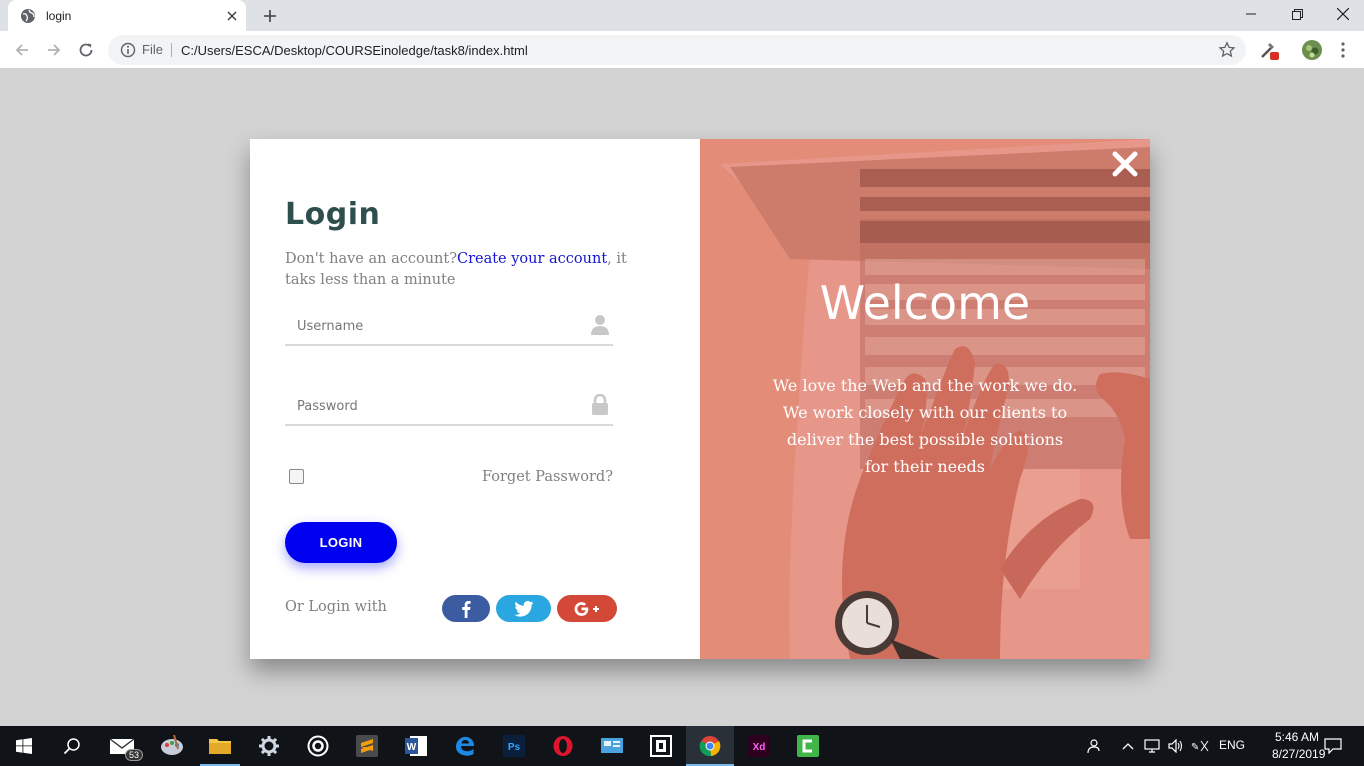 The height and width of the screenshot is (766, 1364). I want to click on google-plus-login-button, so click(587, 608).